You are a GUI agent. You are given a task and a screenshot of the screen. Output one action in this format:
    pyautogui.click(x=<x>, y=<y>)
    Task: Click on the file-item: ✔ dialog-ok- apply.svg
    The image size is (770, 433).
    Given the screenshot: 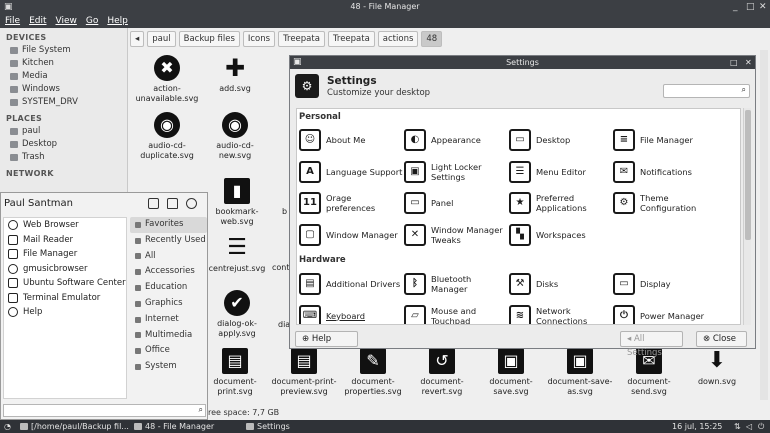 What is the action you would take?
    pyautogui.click(x=237, y=314)
    